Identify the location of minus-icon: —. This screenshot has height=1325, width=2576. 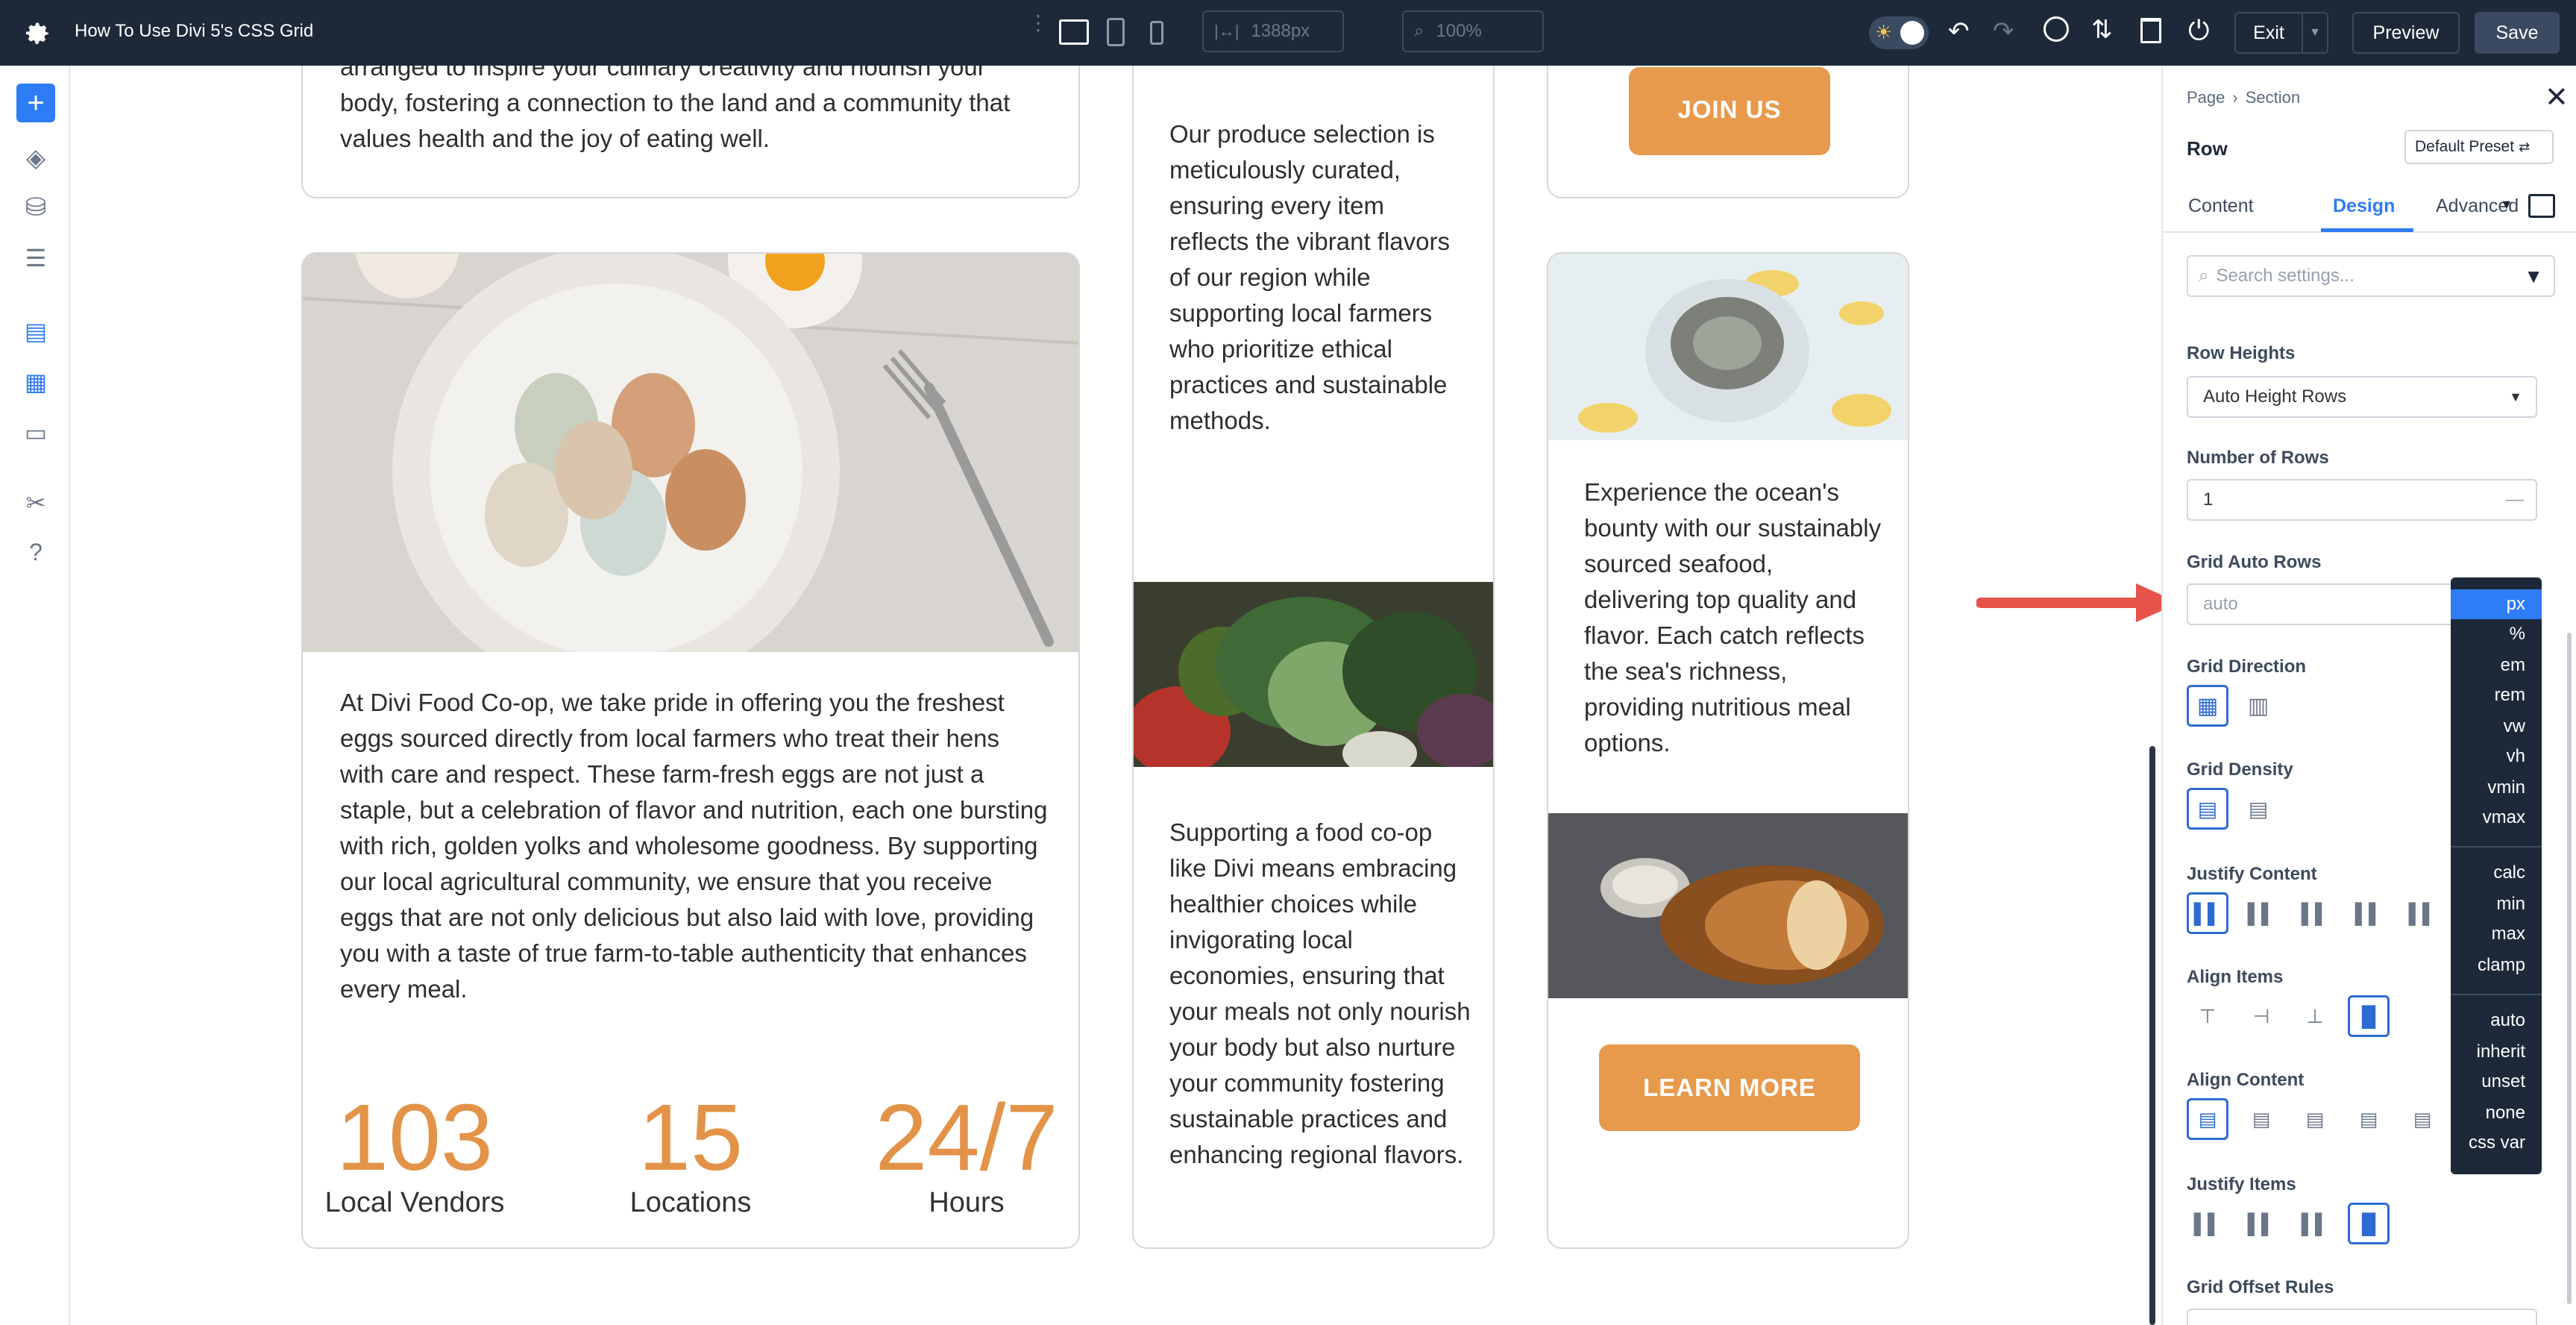
(2515, 499).